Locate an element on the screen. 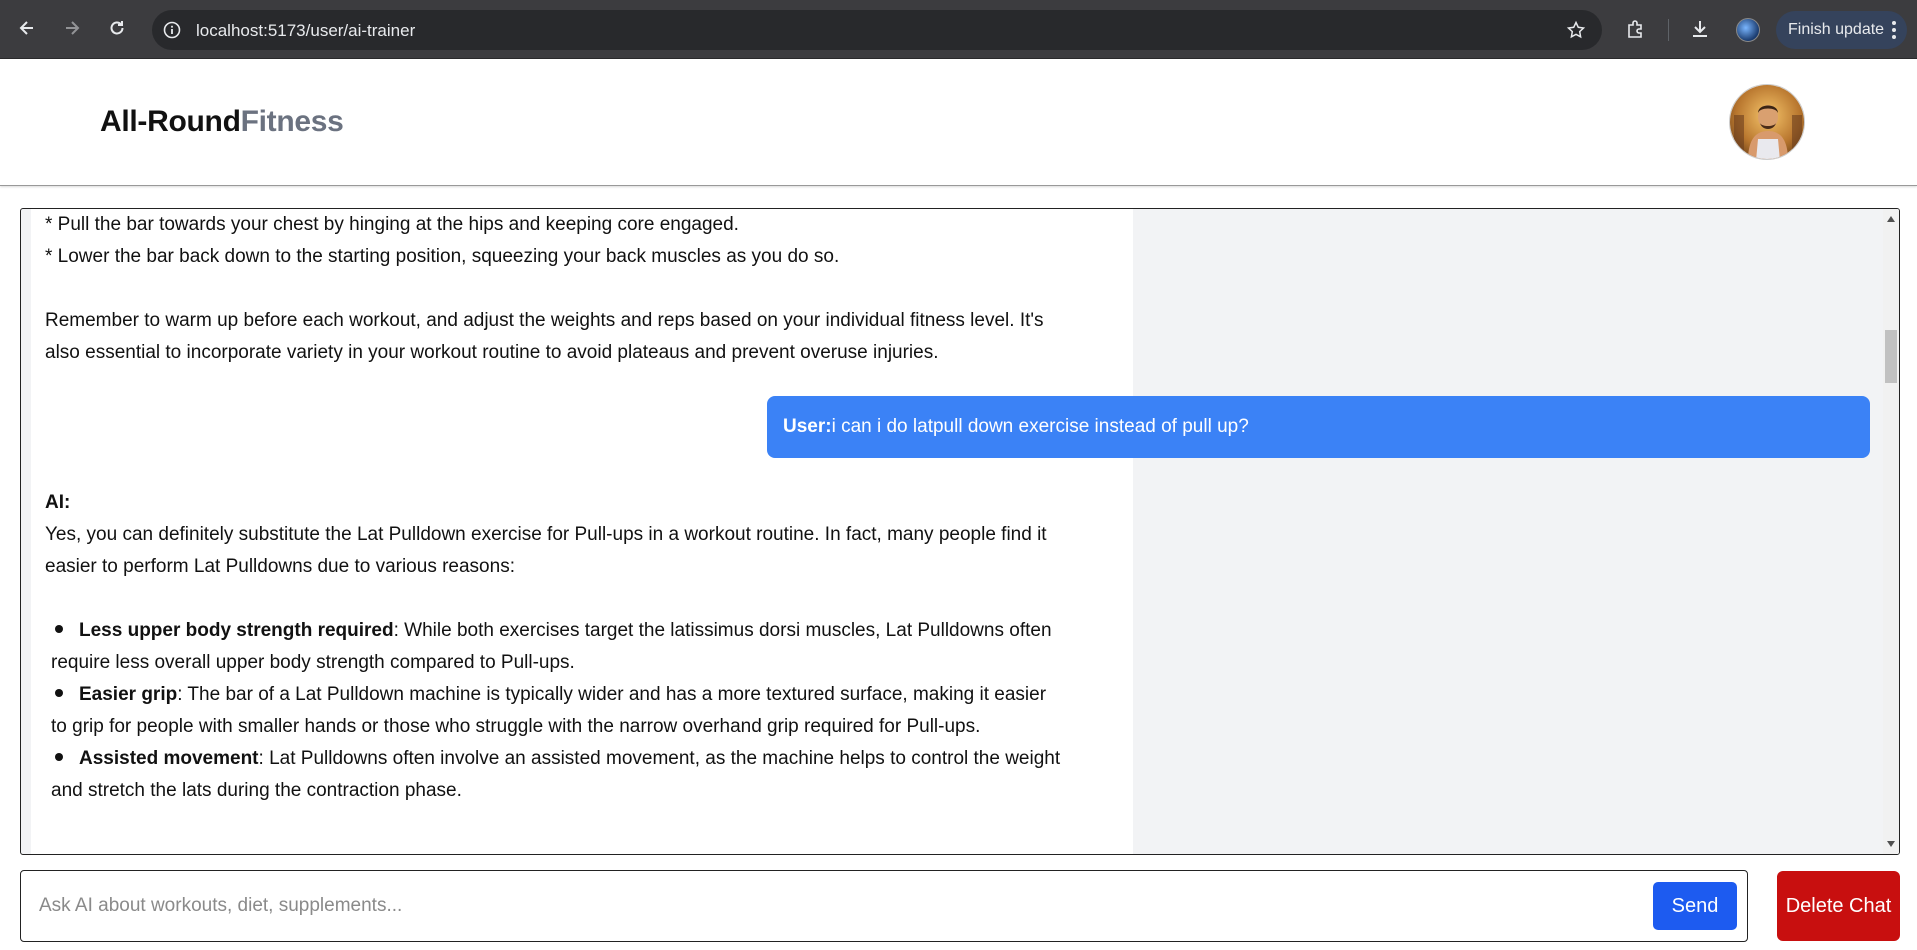  app-header: All-RoundFitness is located at coordinates (958, 122).